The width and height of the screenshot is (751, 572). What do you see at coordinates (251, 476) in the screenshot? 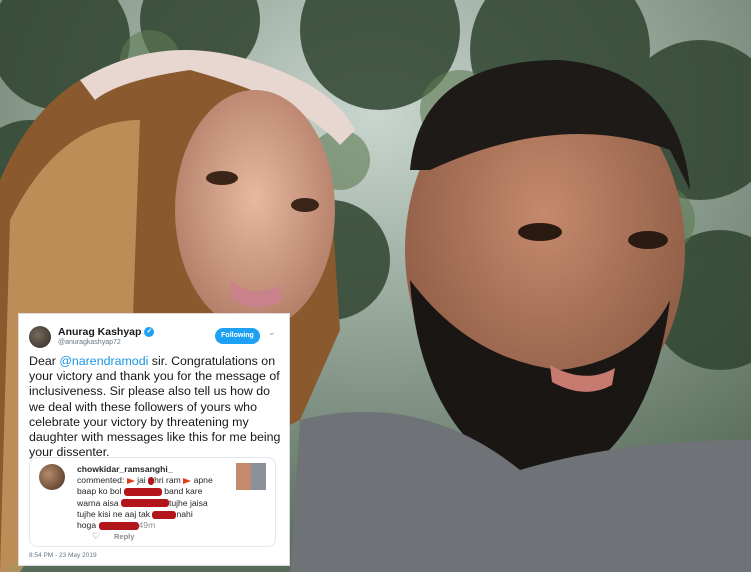
I see `post-thumbnail` at bounding box center [251, 476].